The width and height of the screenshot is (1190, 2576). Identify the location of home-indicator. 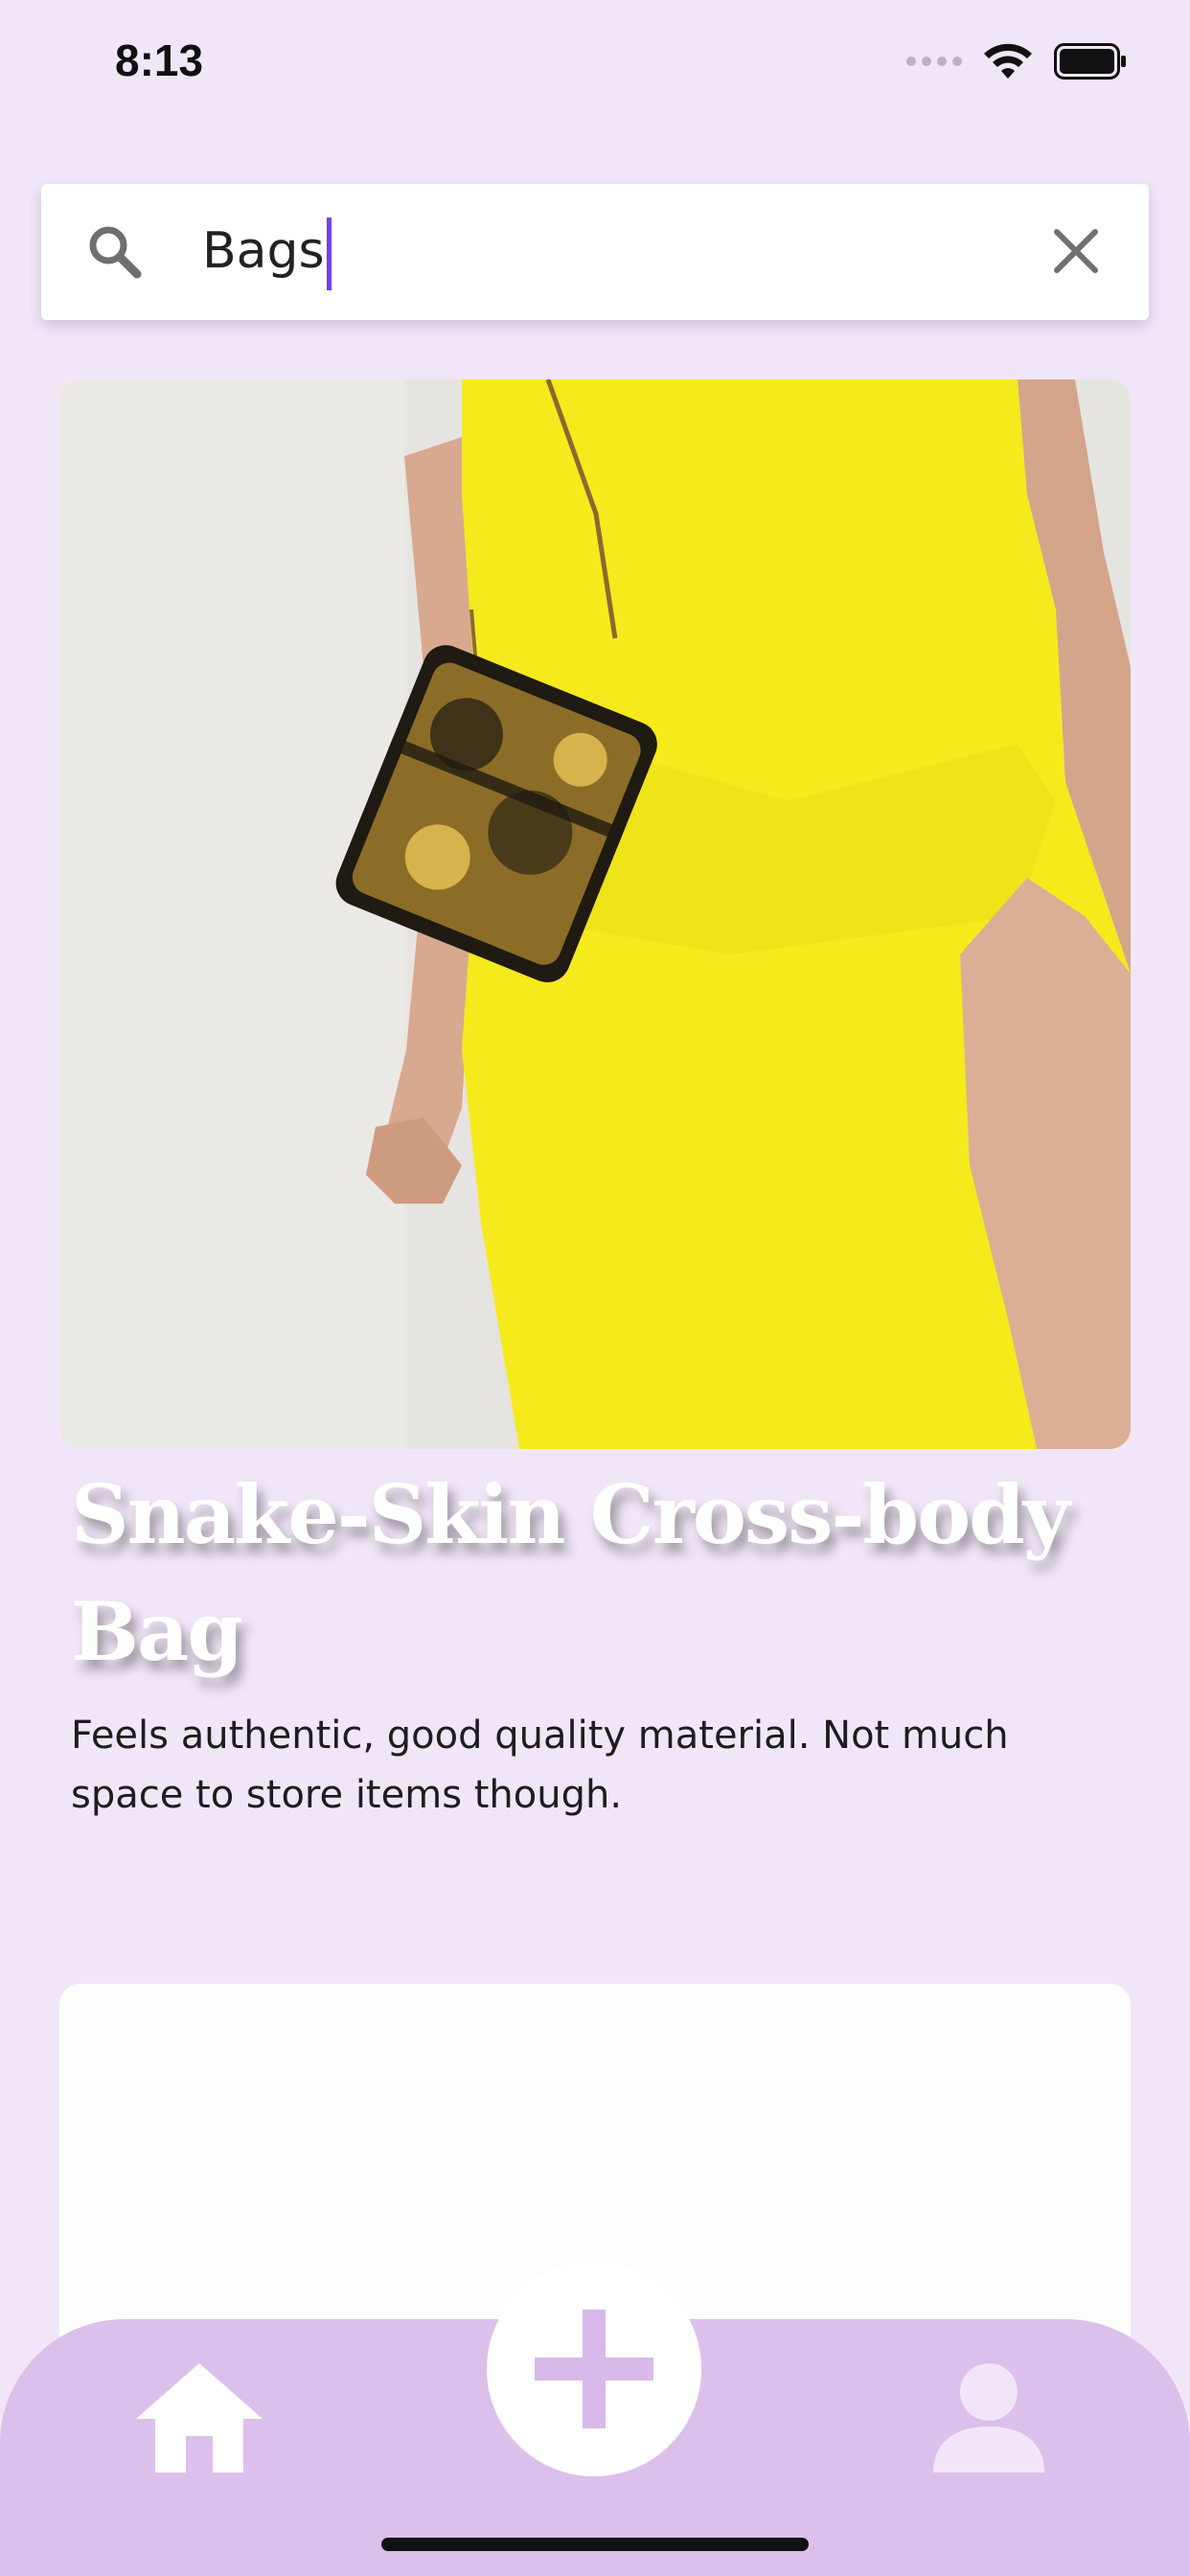
(595, 2544).